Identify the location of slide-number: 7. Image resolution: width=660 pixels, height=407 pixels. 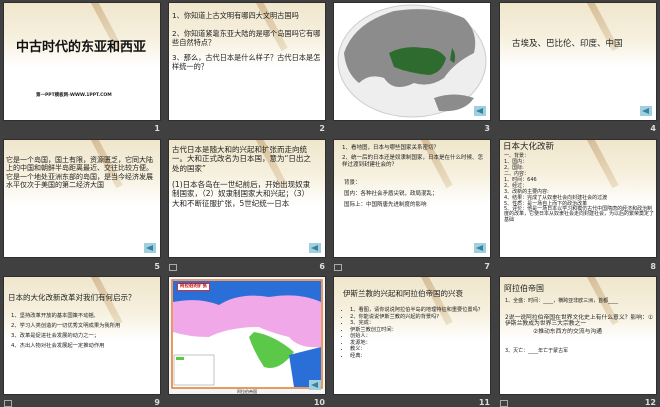
(487, 266).